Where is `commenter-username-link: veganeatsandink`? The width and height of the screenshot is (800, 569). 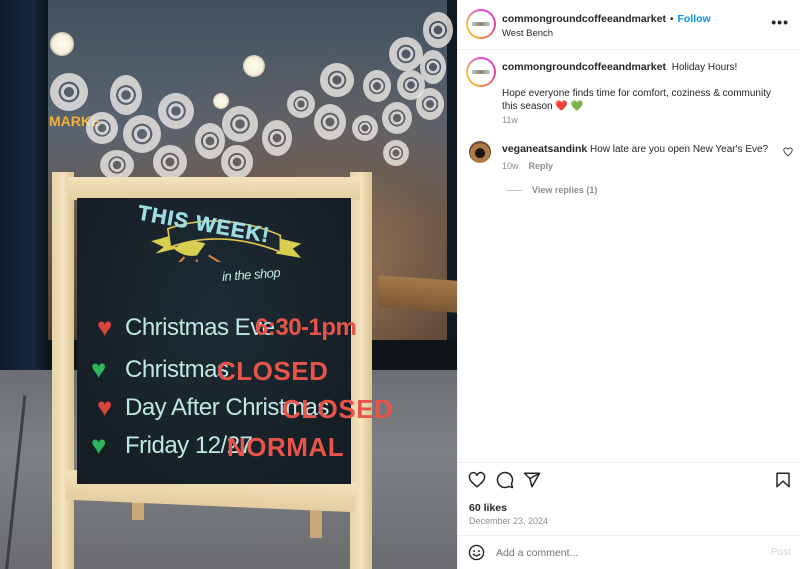
commenter-username-link: veganeatsandink is located at coordinates (544, 149).